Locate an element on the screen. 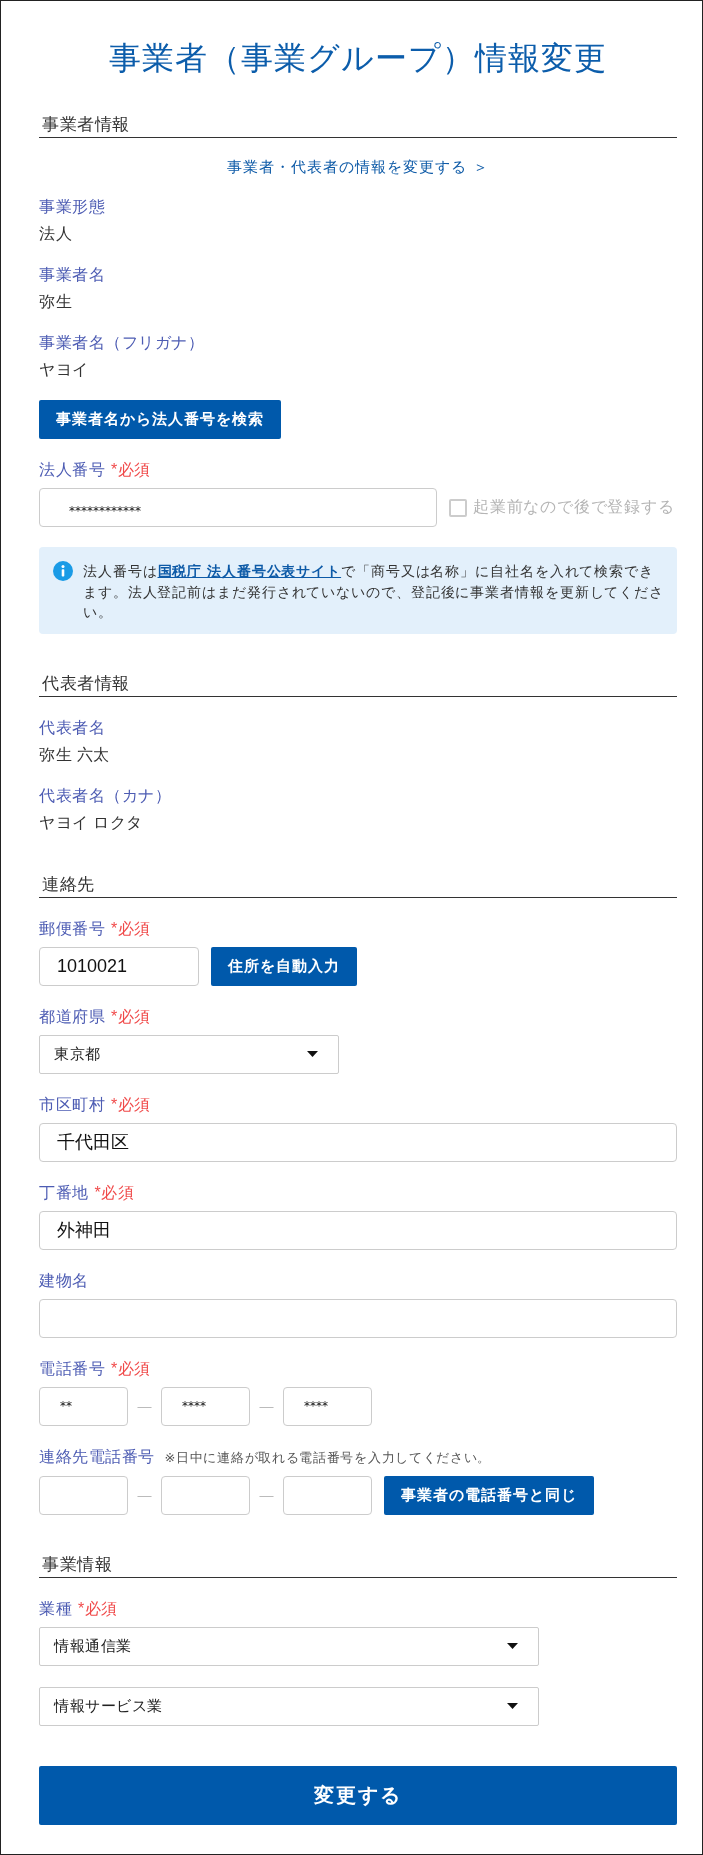 This screenshot has width=703, height=1855. hint-text: ※日中に連絡が取れる電話番号を入力してください。 is located at coordinates (328, 1457).